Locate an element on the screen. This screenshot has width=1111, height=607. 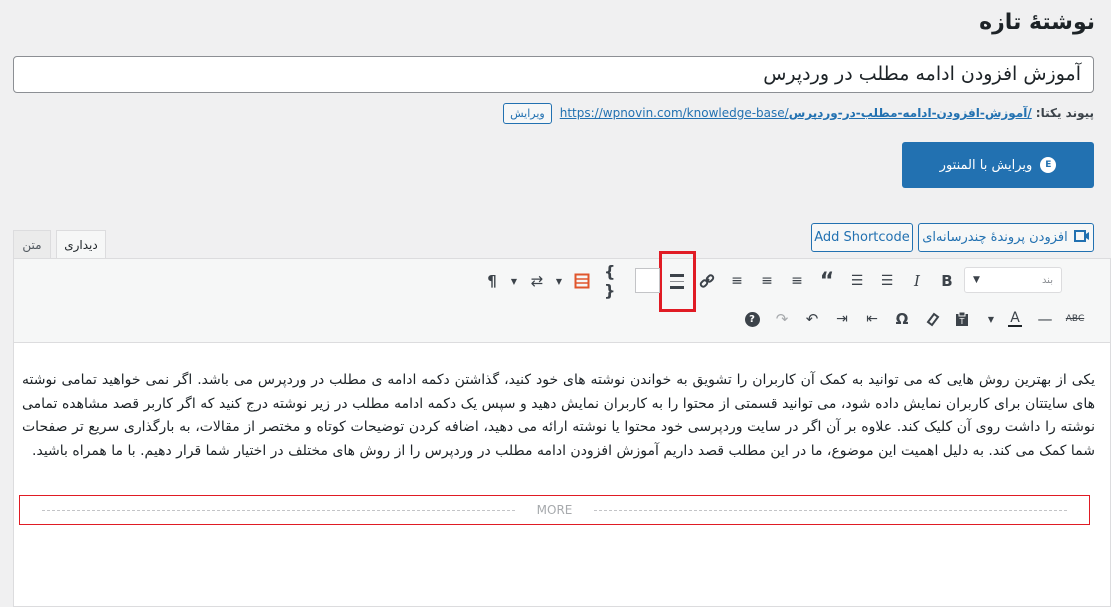
redo-icon: ↷ is located at coordinates (782, 319).